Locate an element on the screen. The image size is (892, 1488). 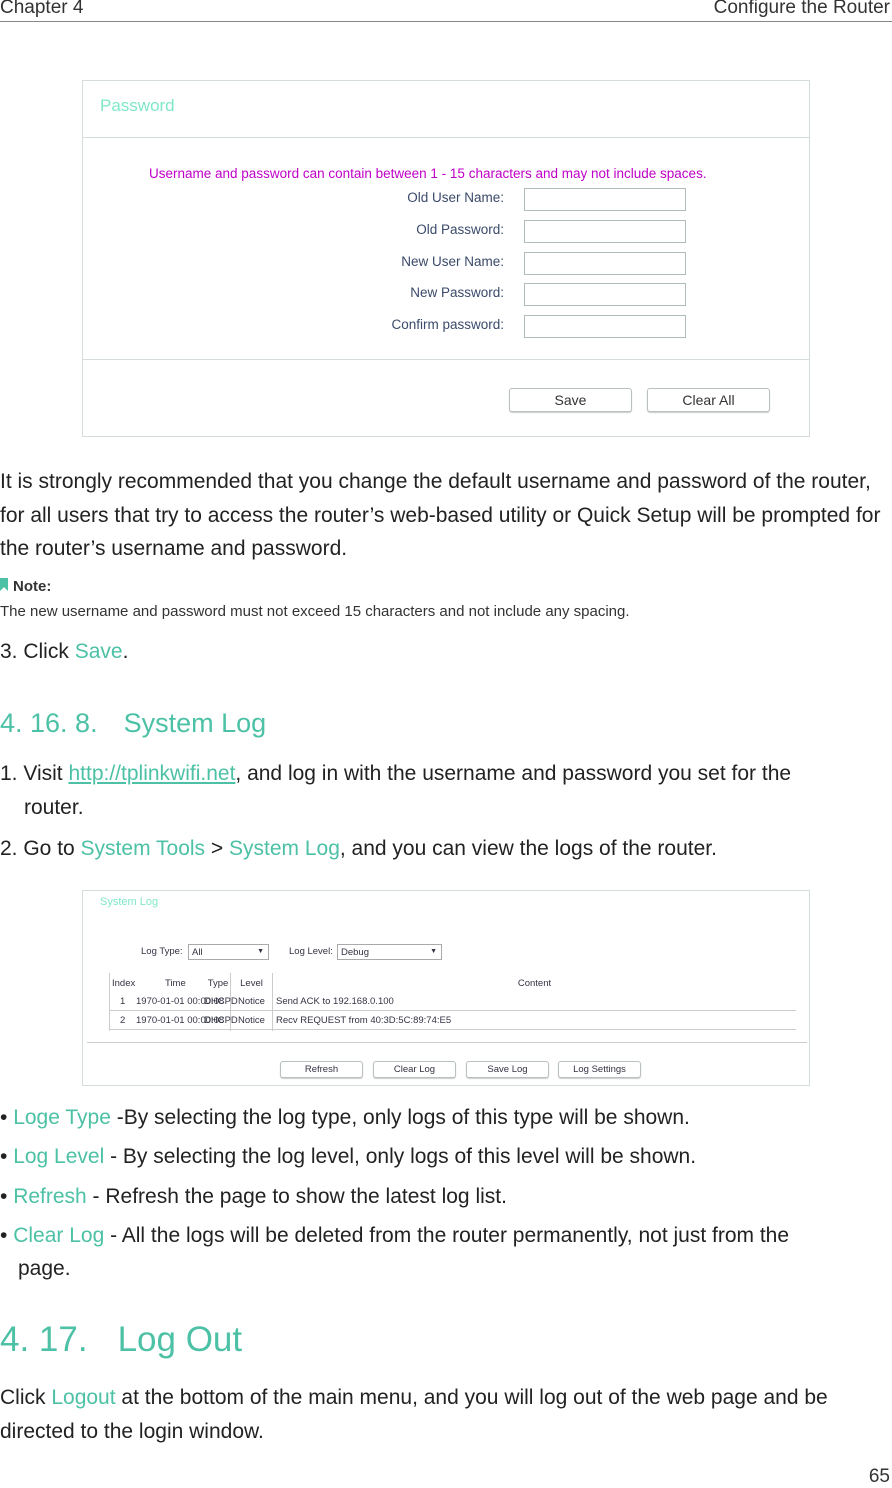
step-3: 3. Click Save. is located at coordinates (446, 652).